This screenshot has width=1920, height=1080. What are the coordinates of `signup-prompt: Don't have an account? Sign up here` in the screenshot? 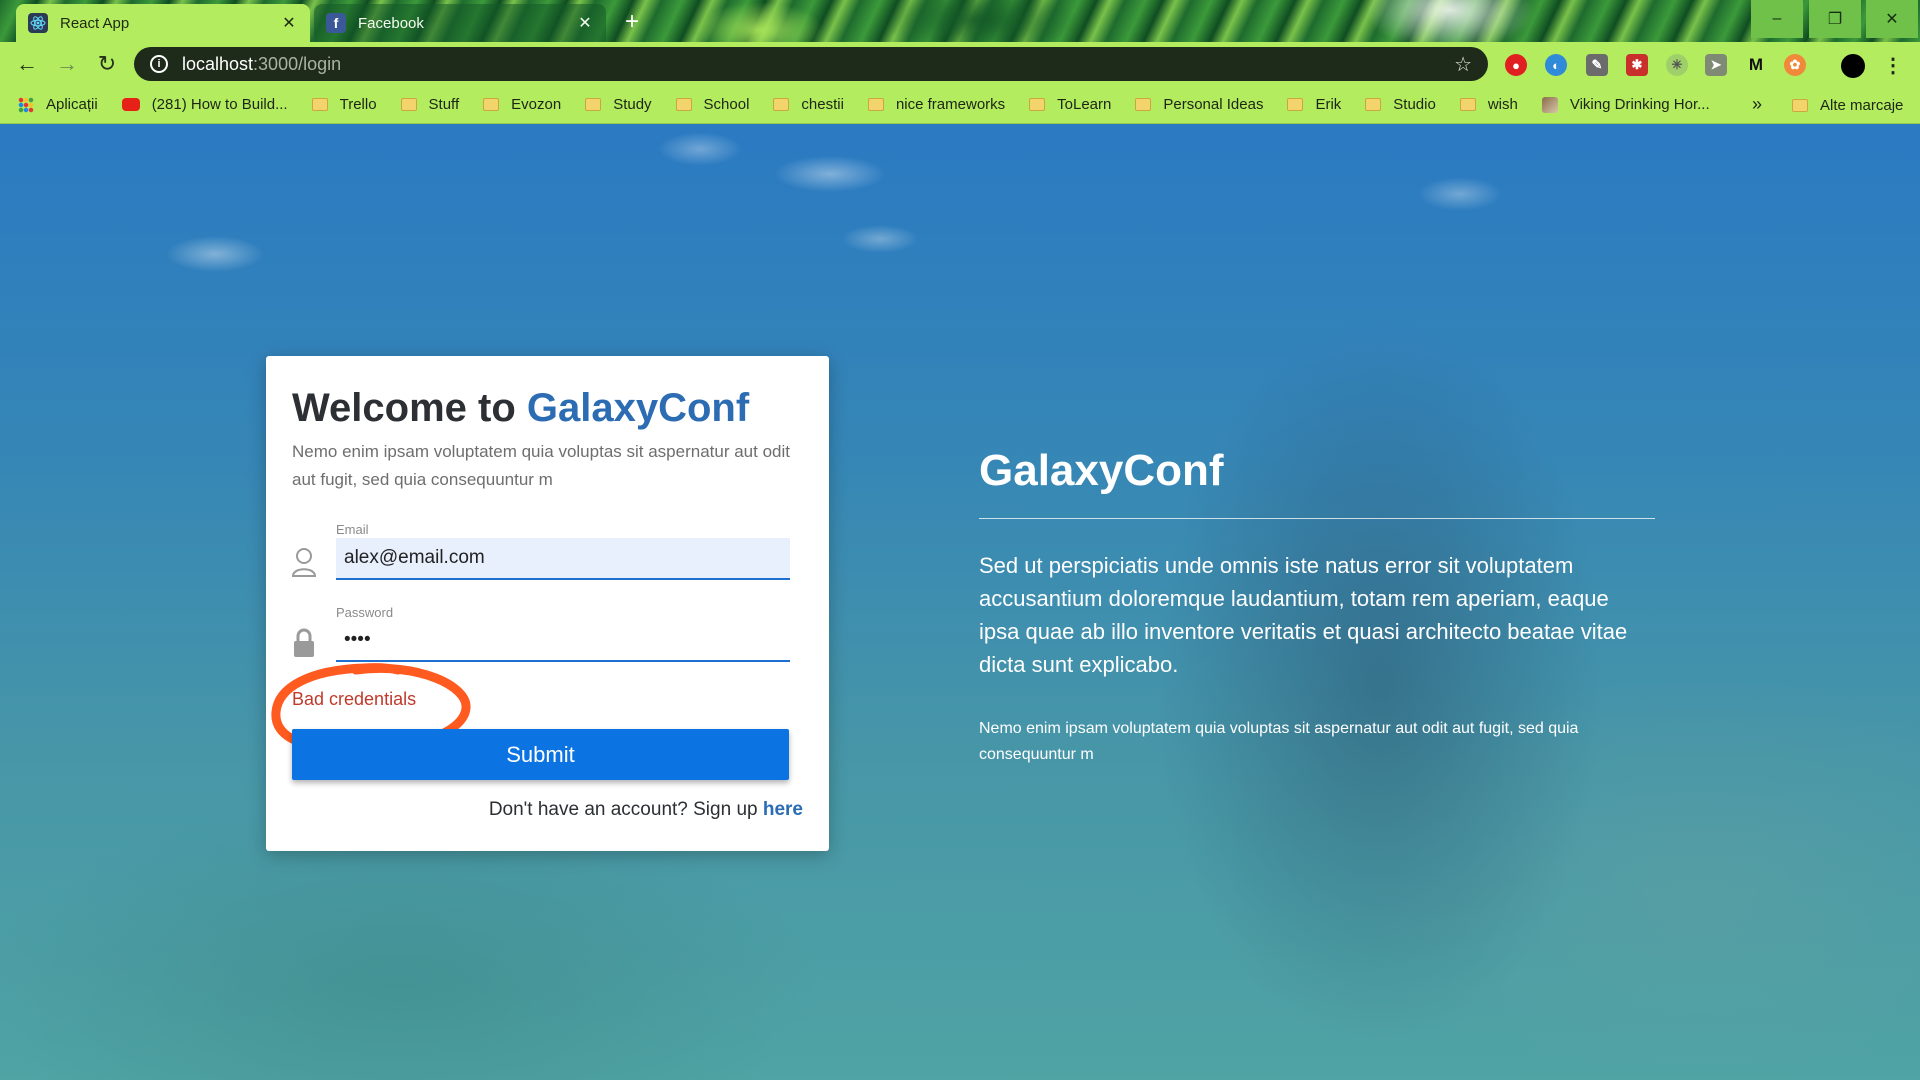 It's located at (646, 810).